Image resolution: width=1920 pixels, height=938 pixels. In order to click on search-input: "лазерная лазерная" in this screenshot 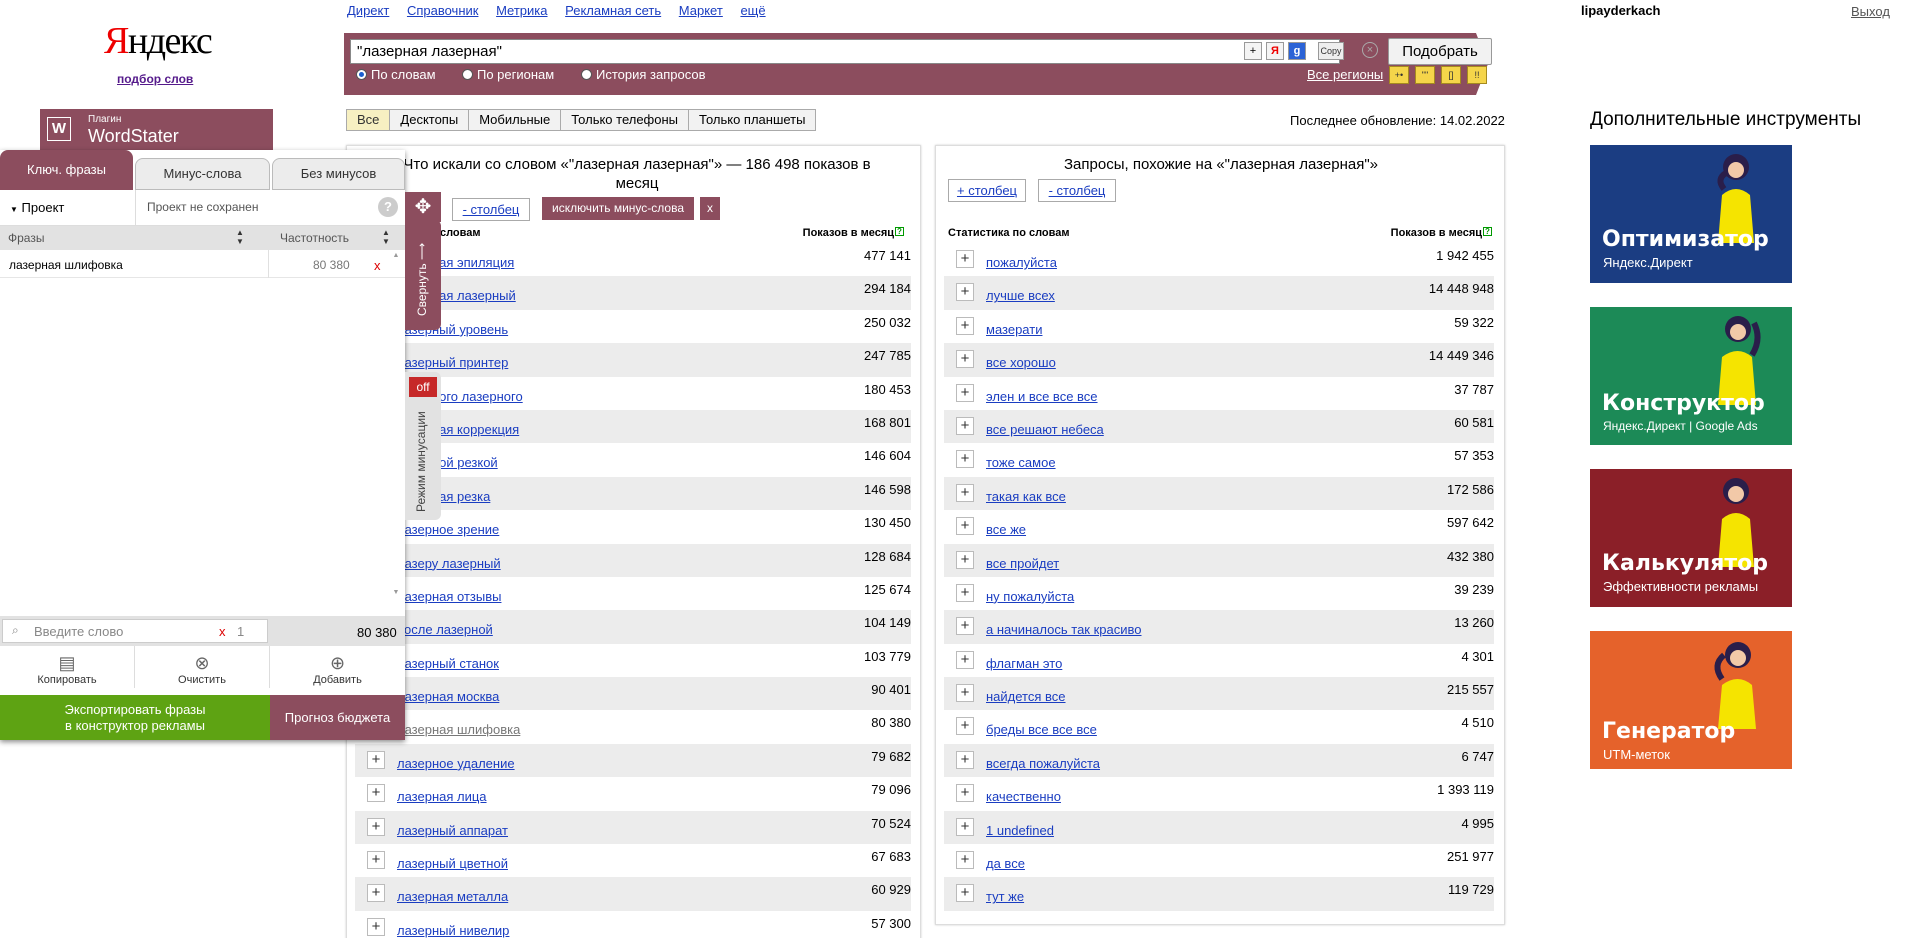, I will do `click(845, 51)`.